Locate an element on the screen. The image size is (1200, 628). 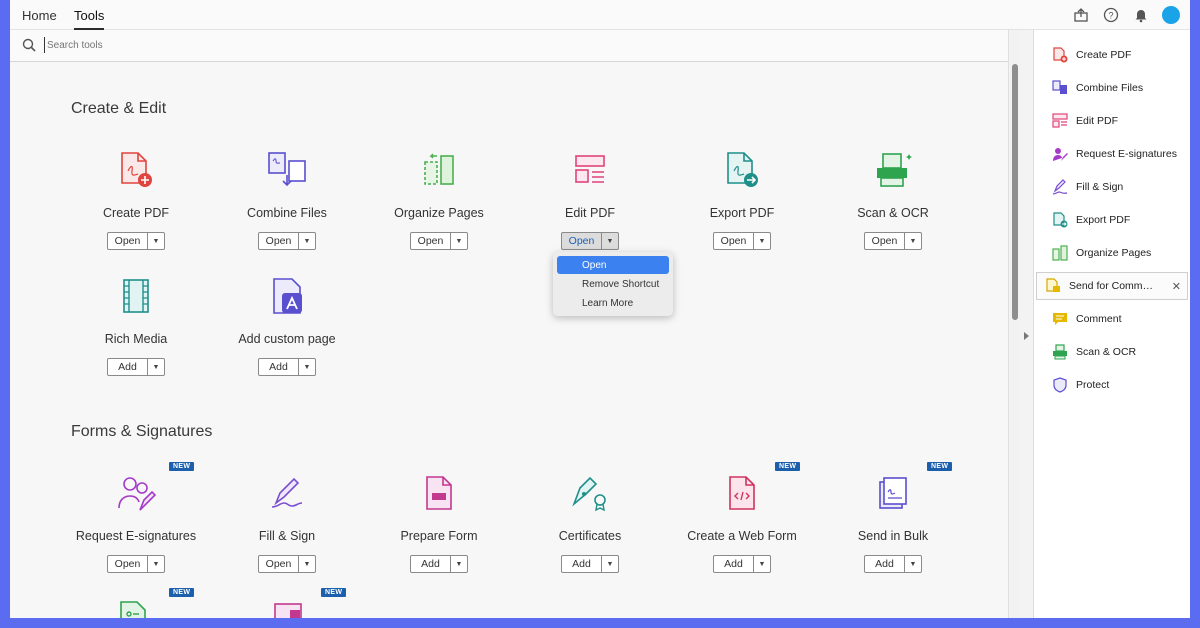
tool-edit-pdf: Edit PDF Open ▼ is located at coordinates (590, 200).